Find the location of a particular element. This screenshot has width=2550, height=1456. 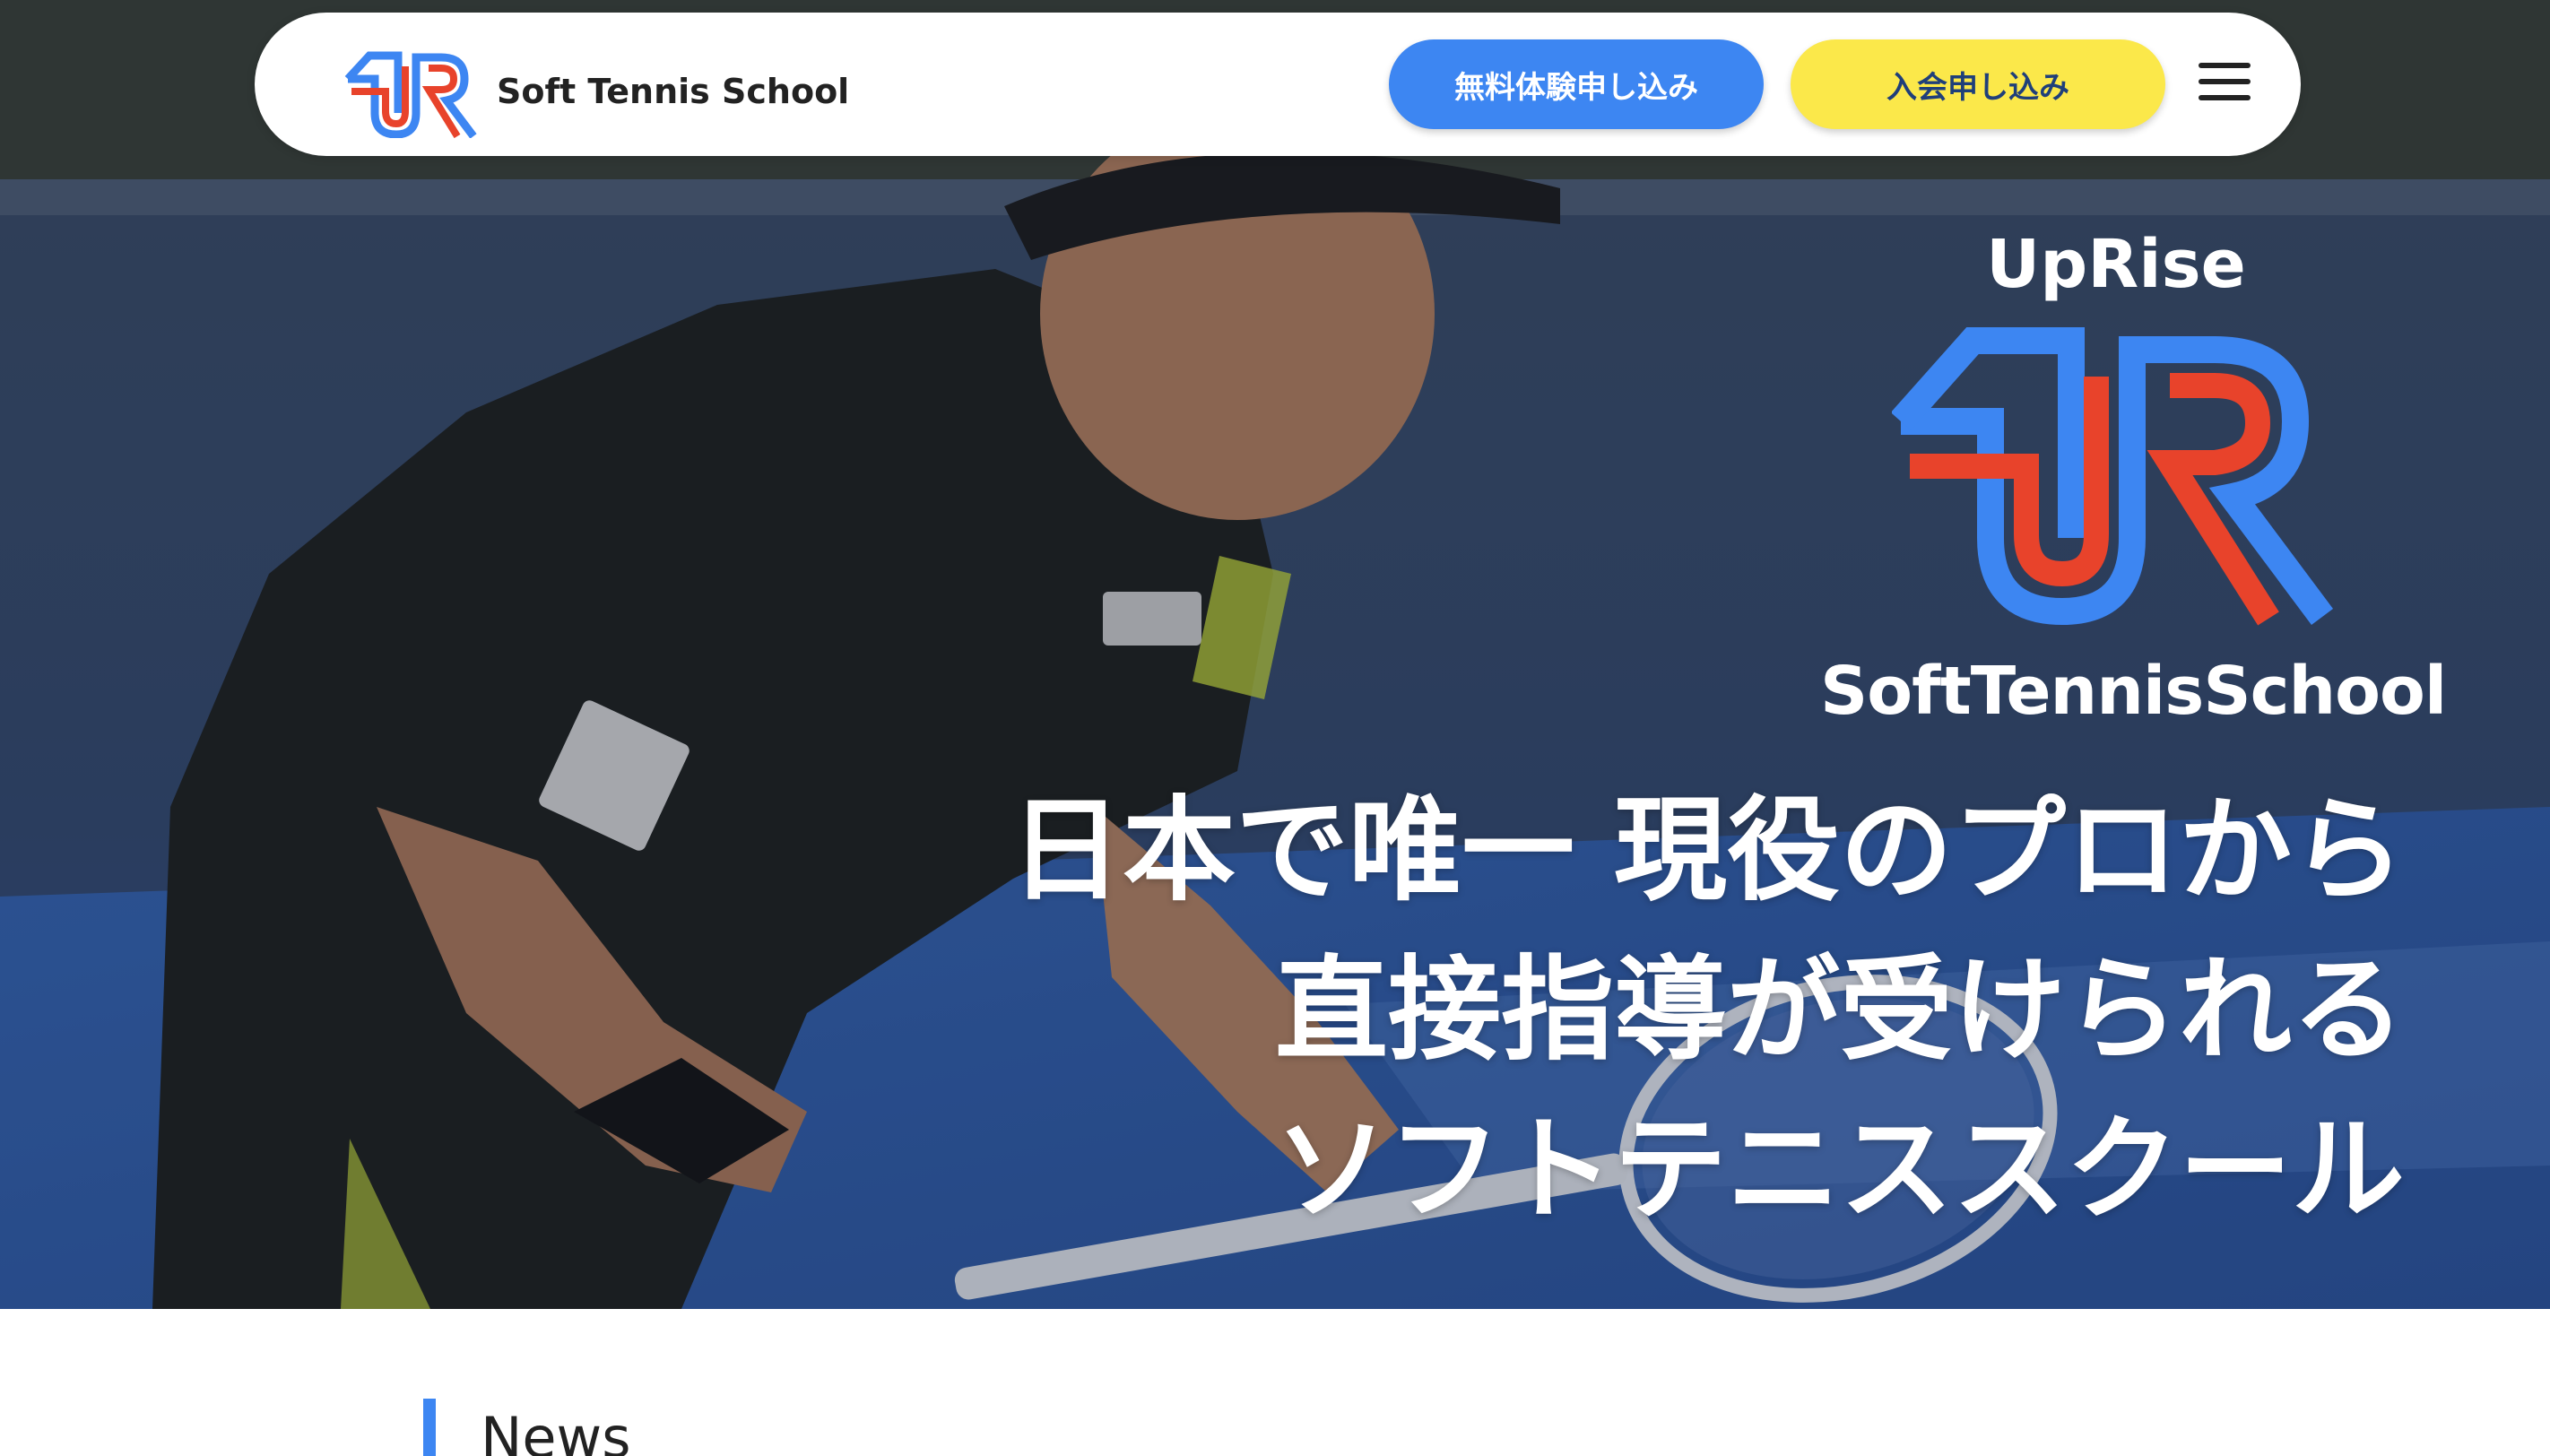

join-button: 入会申し込み is located at coordinates (1978, 84).